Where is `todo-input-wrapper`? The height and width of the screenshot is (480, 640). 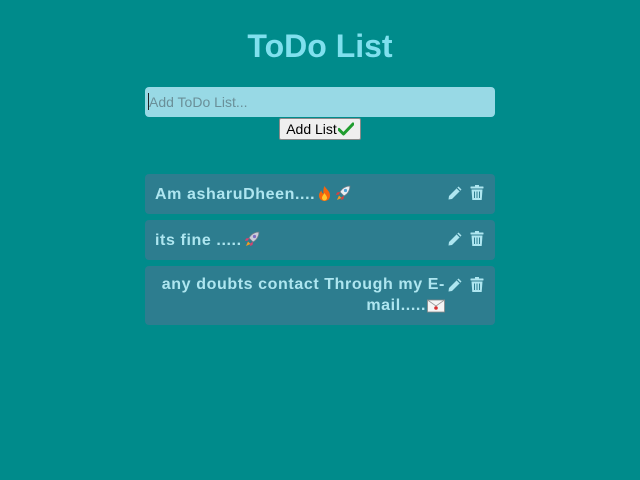 todo-input-wrapper is located at coordinates (320, 102).